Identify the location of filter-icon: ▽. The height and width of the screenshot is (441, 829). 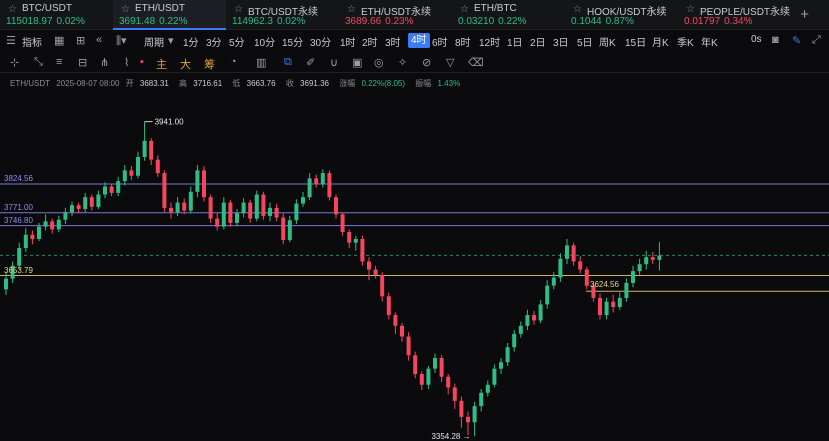
(450, 62).